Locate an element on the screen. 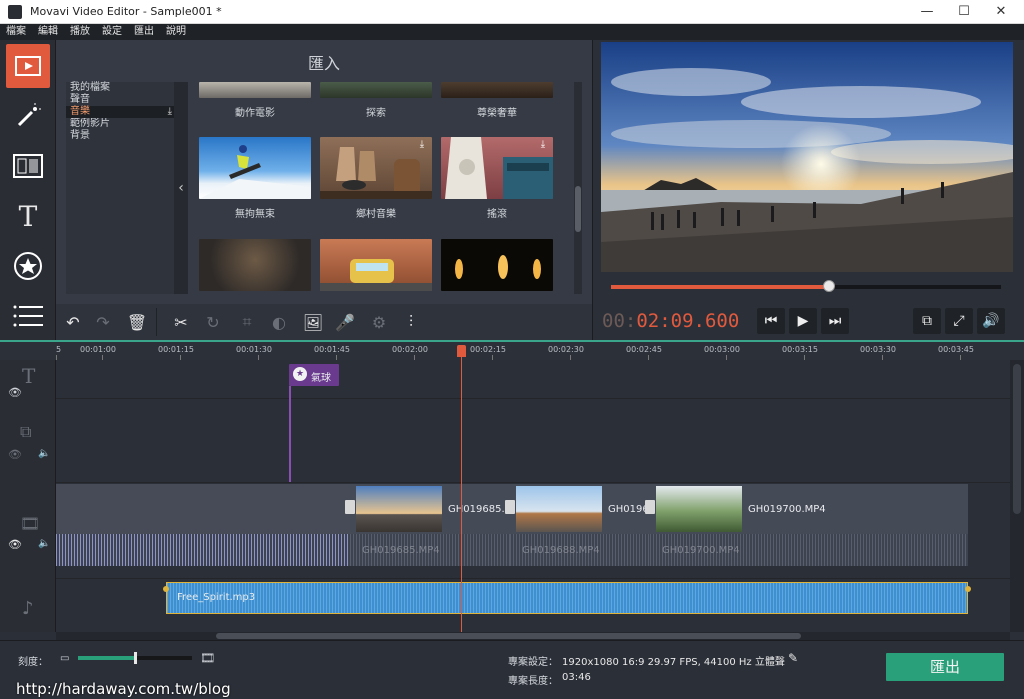  delete-button: 🗑 is located at coordinates (137, 322).